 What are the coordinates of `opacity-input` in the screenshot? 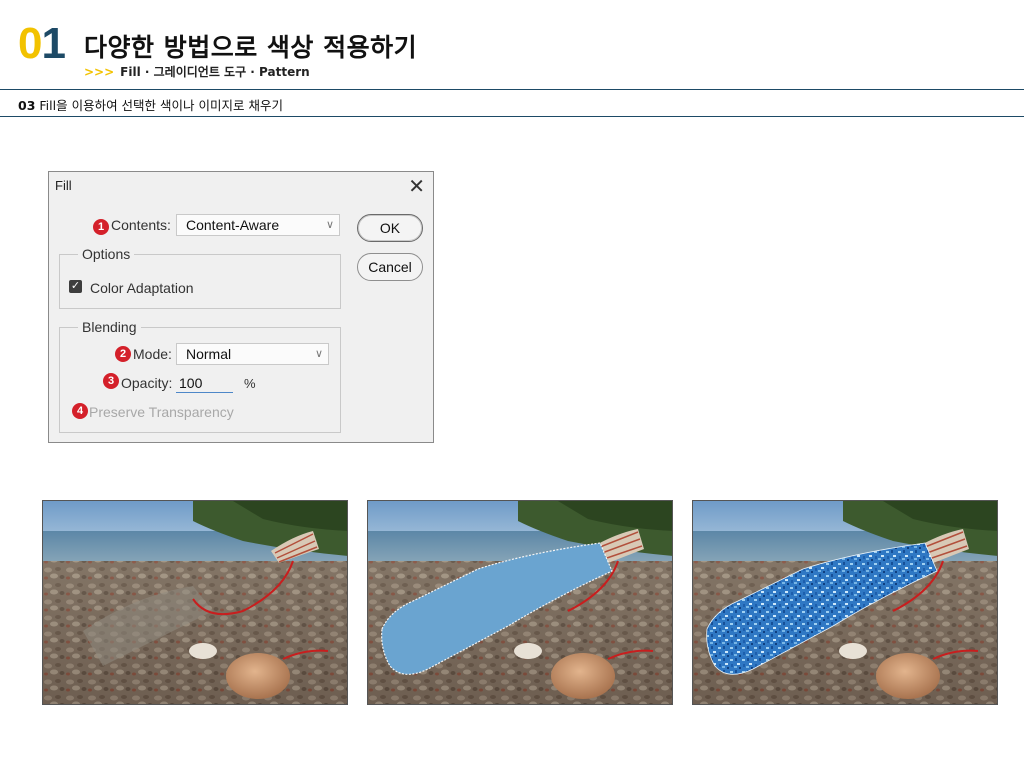 It's located at (204, 383).